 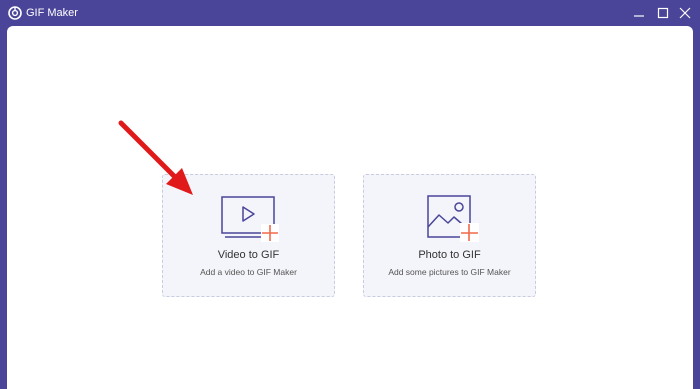 What do you see at coordinates (155, 157) in the screenshot?
I see `red-arrow-annotation` at bounding box center [155, 157].